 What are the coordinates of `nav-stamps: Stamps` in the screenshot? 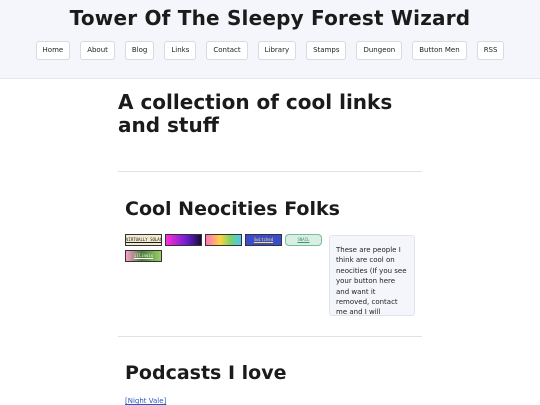 It's located at (326, 50).